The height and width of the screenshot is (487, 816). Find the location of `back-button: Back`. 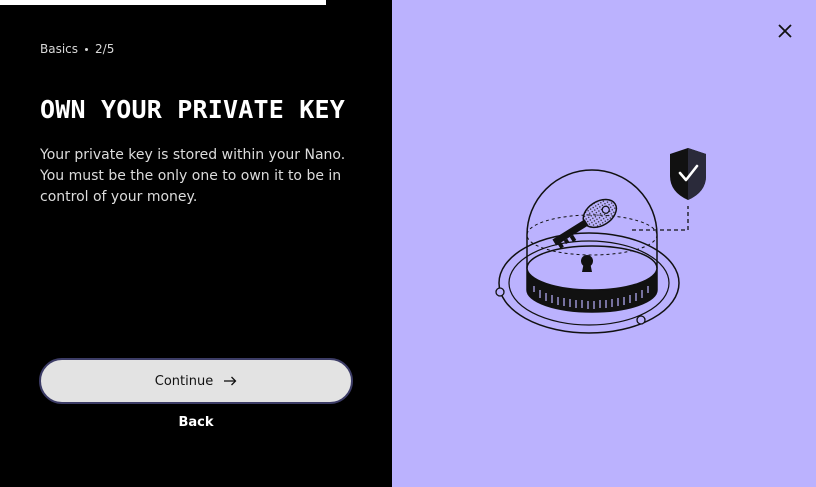

back-button: Back is located at coordinates (196, 422).